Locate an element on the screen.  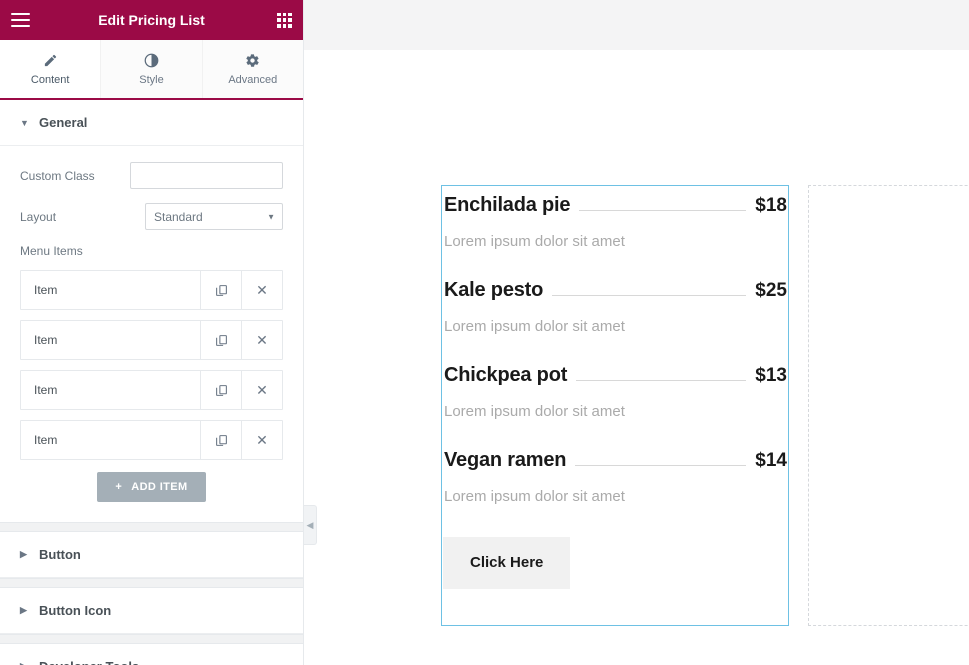
control-layout: Layout Standard ▼ is located at coordinates (151, 216).